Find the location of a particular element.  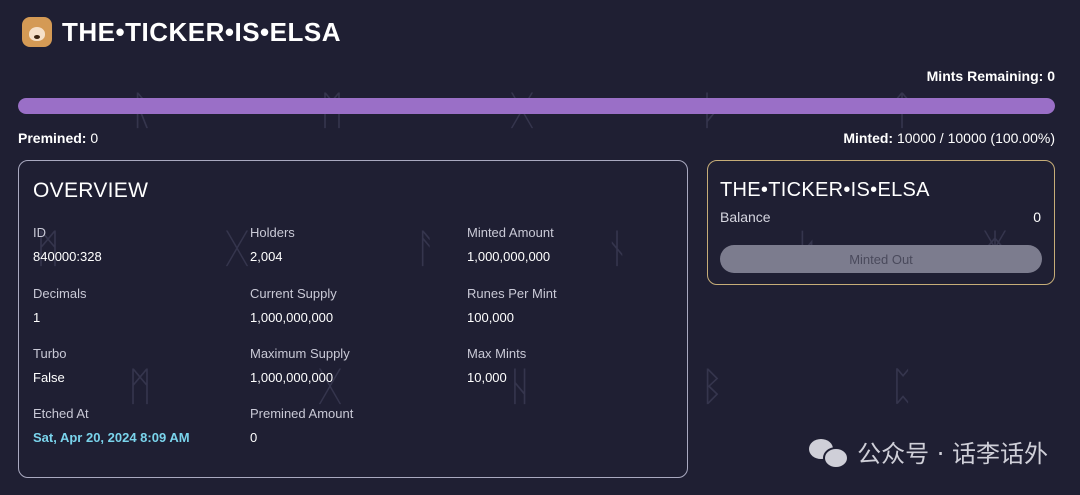

overview-title: OVERVIEW is located at coordinates (91, 190).